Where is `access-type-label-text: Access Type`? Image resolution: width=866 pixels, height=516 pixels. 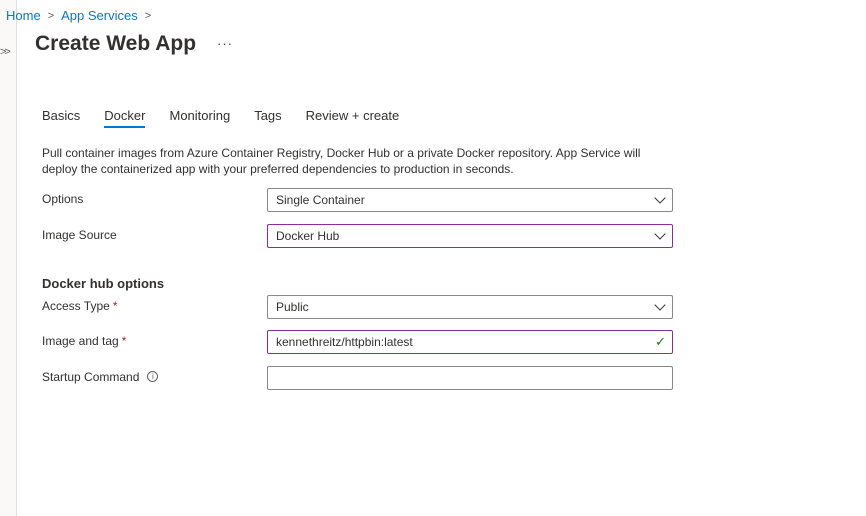
access-type-label-text: Access Type is located at coordinates (76, 306).